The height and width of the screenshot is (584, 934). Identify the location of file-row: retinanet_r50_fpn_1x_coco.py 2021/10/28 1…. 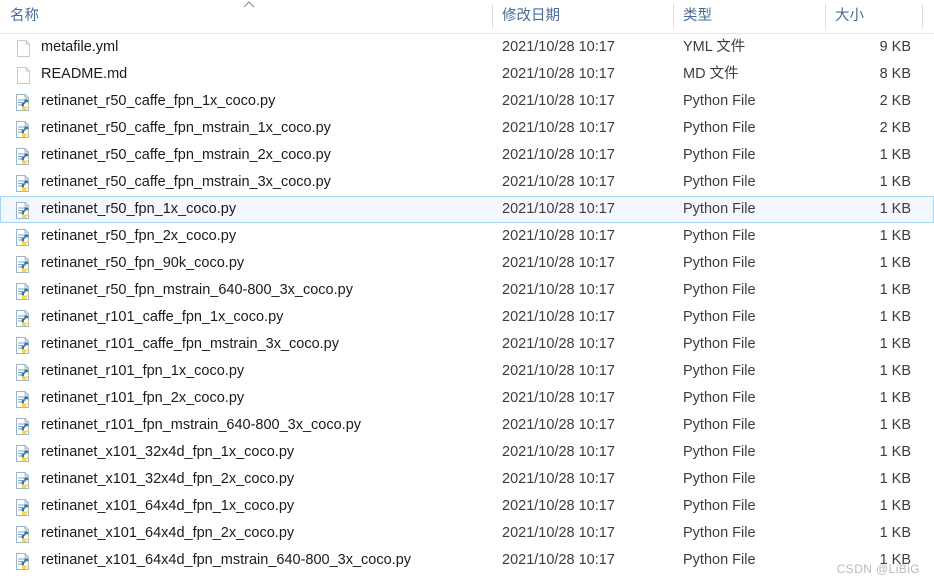
(467, 209).